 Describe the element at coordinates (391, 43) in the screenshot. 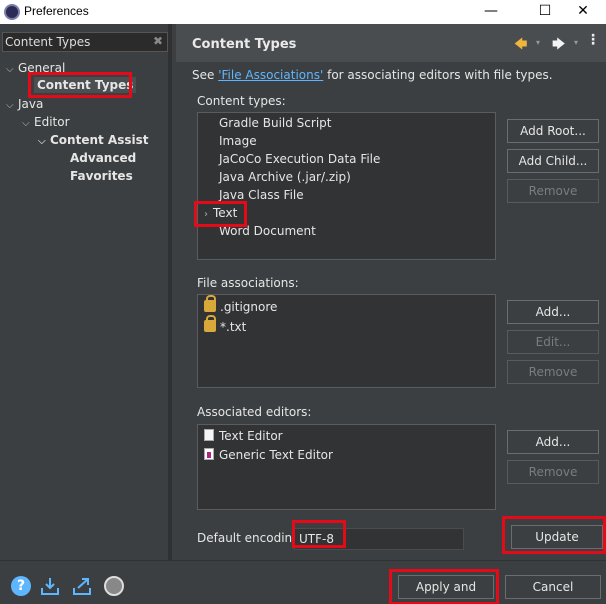

I see `page-header: Content Types 🡄 ▾ 🡆 ▾ ⋮` at that location.